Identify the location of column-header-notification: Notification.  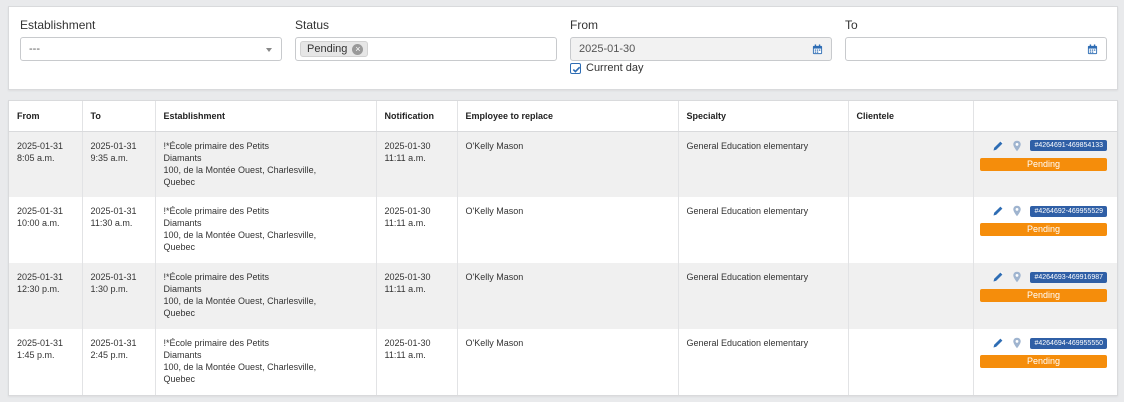
(417, 116).